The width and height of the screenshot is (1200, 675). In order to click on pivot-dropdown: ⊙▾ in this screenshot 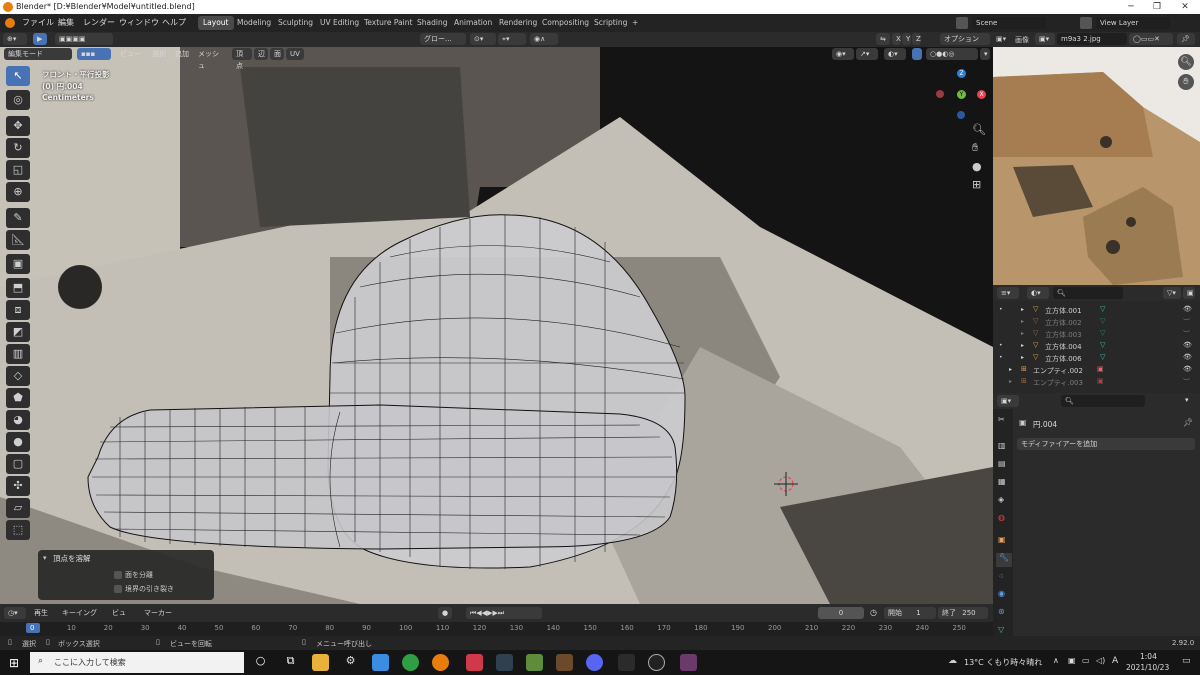, I will do `click(483, 39)`.